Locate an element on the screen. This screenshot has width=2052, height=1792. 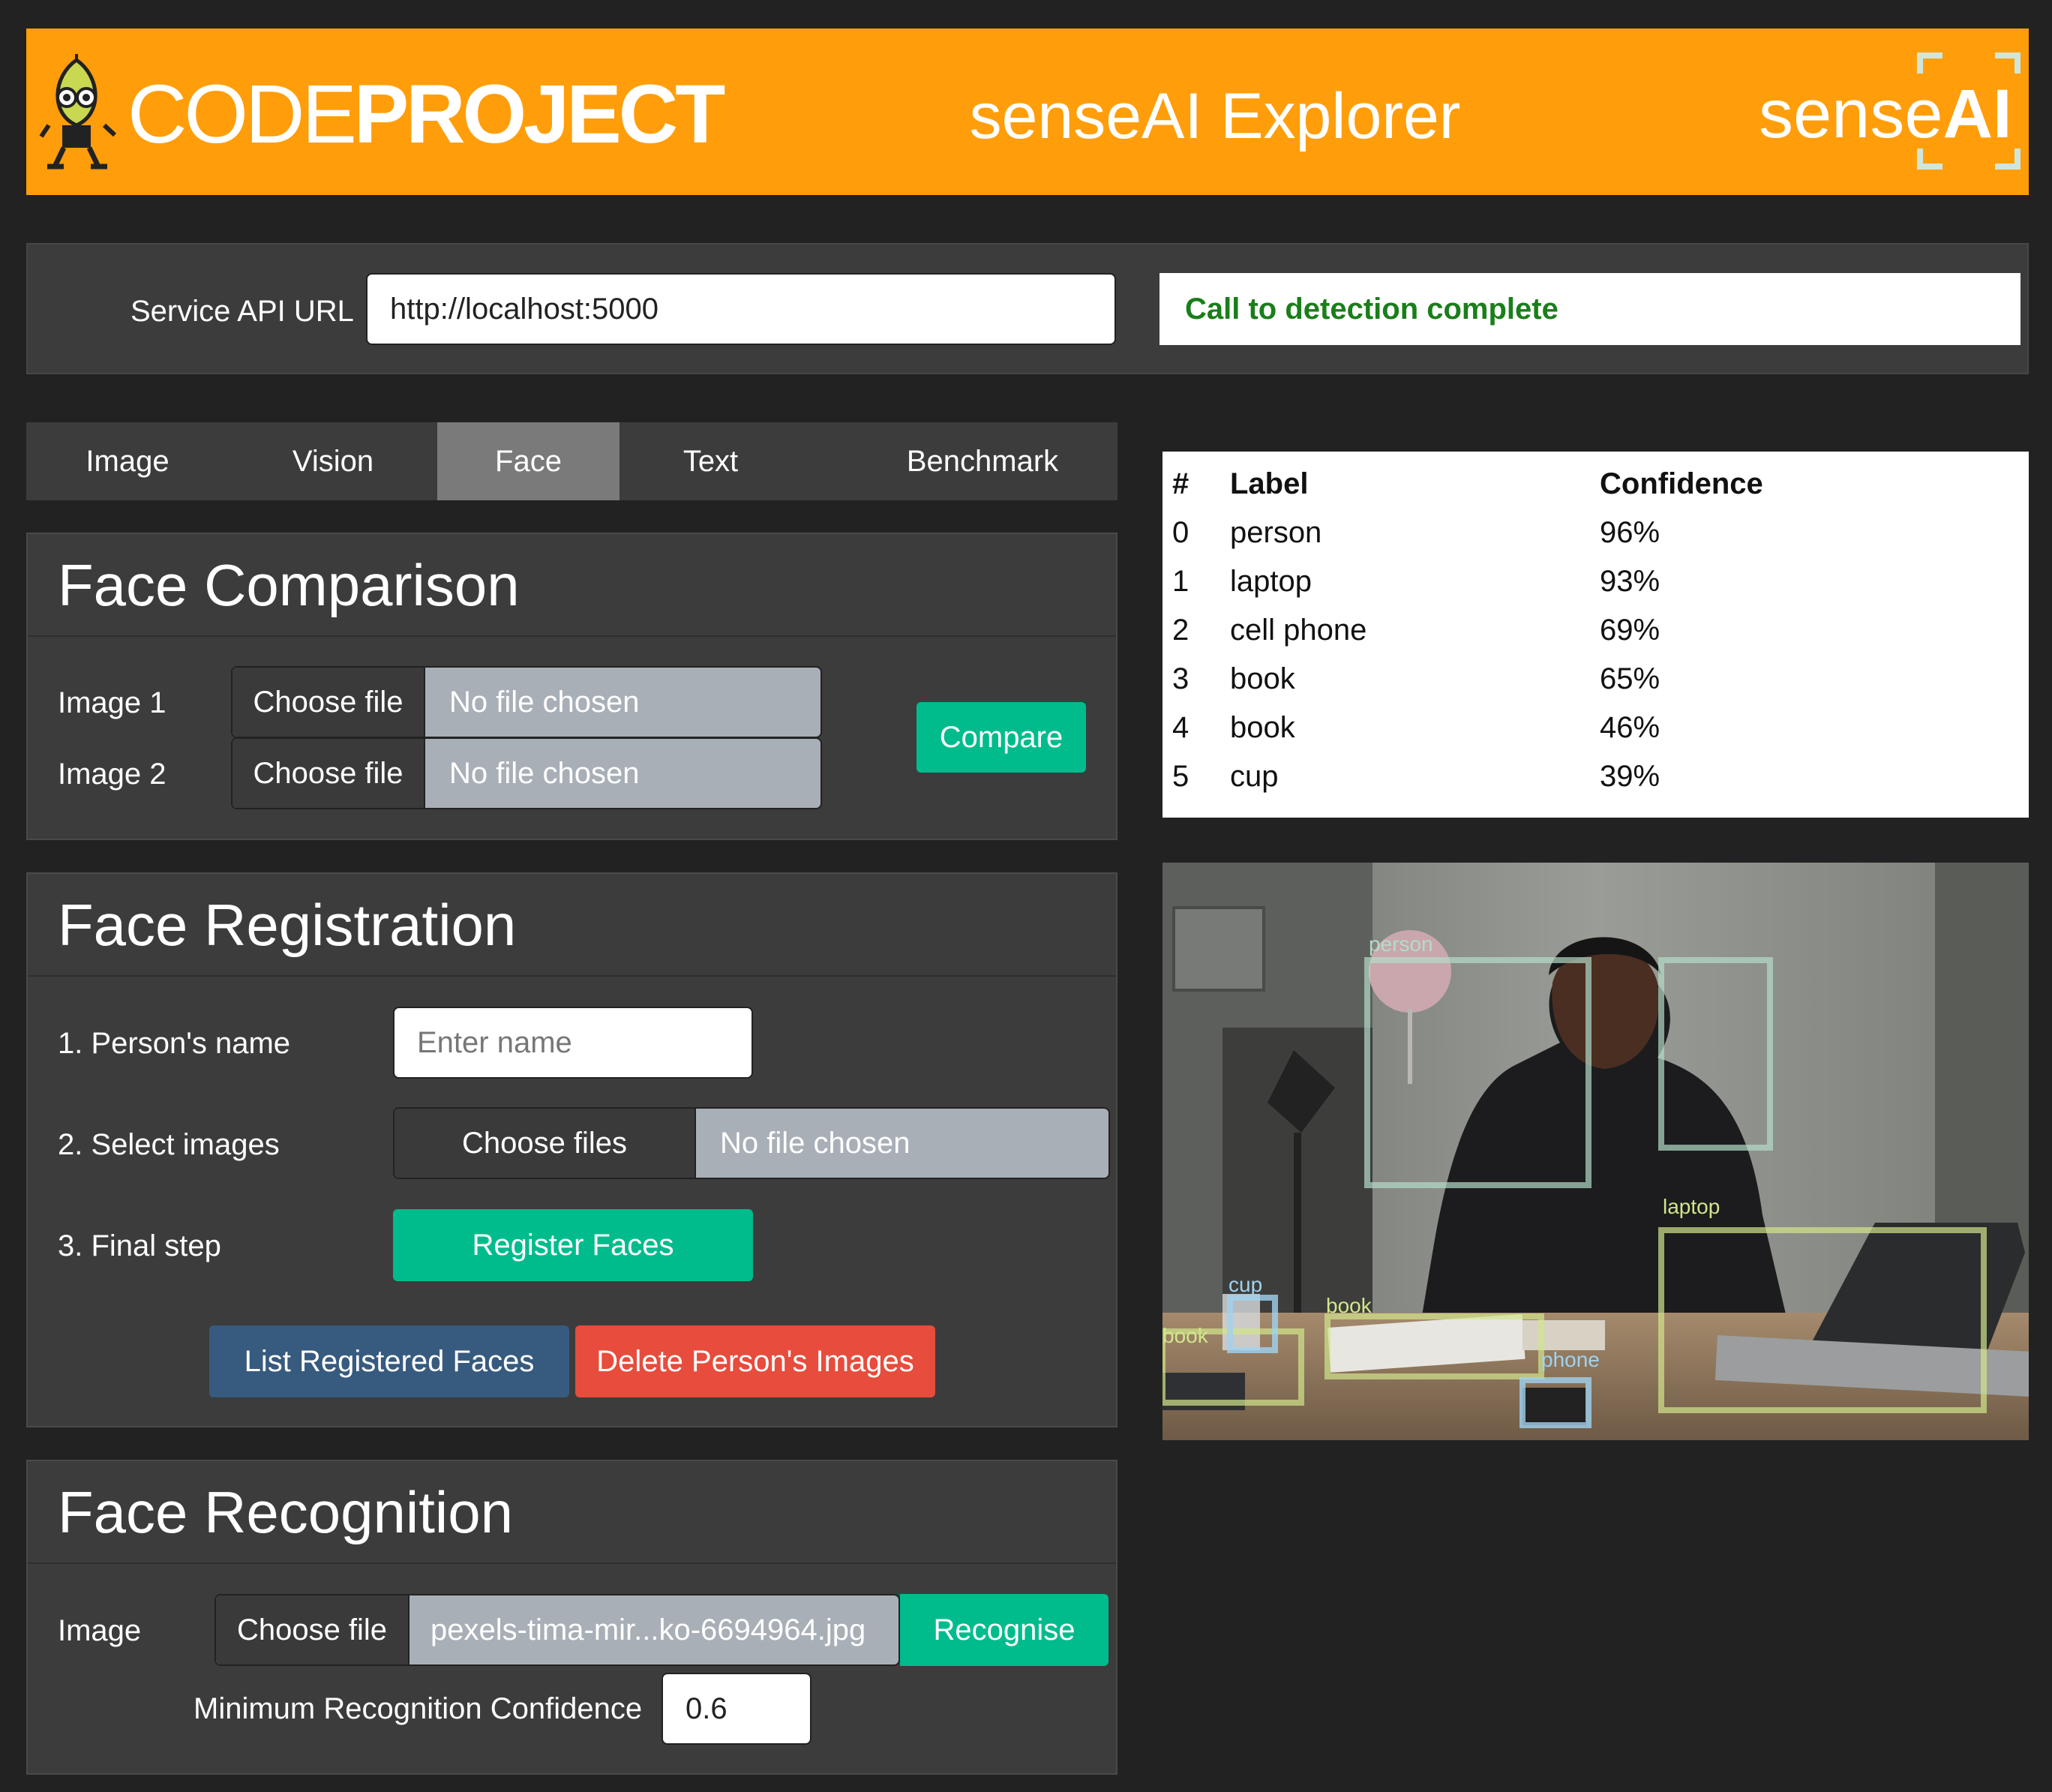
row-index: 4 is located at coordinates (1181, 727).